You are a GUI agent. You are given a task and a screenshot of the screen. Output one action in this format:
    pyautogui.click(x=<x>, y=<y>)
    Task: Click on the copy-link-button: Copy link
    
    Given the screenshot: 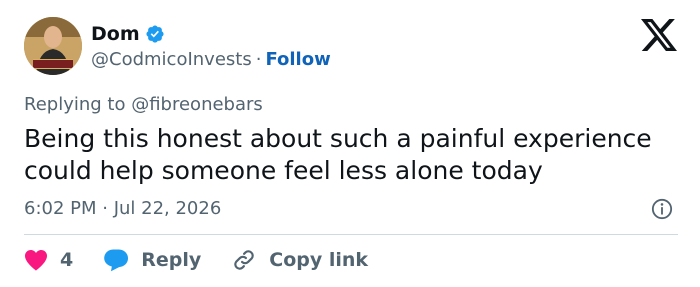 What is the action you would take?
    pyautogui.click(x=299, y=260)
    